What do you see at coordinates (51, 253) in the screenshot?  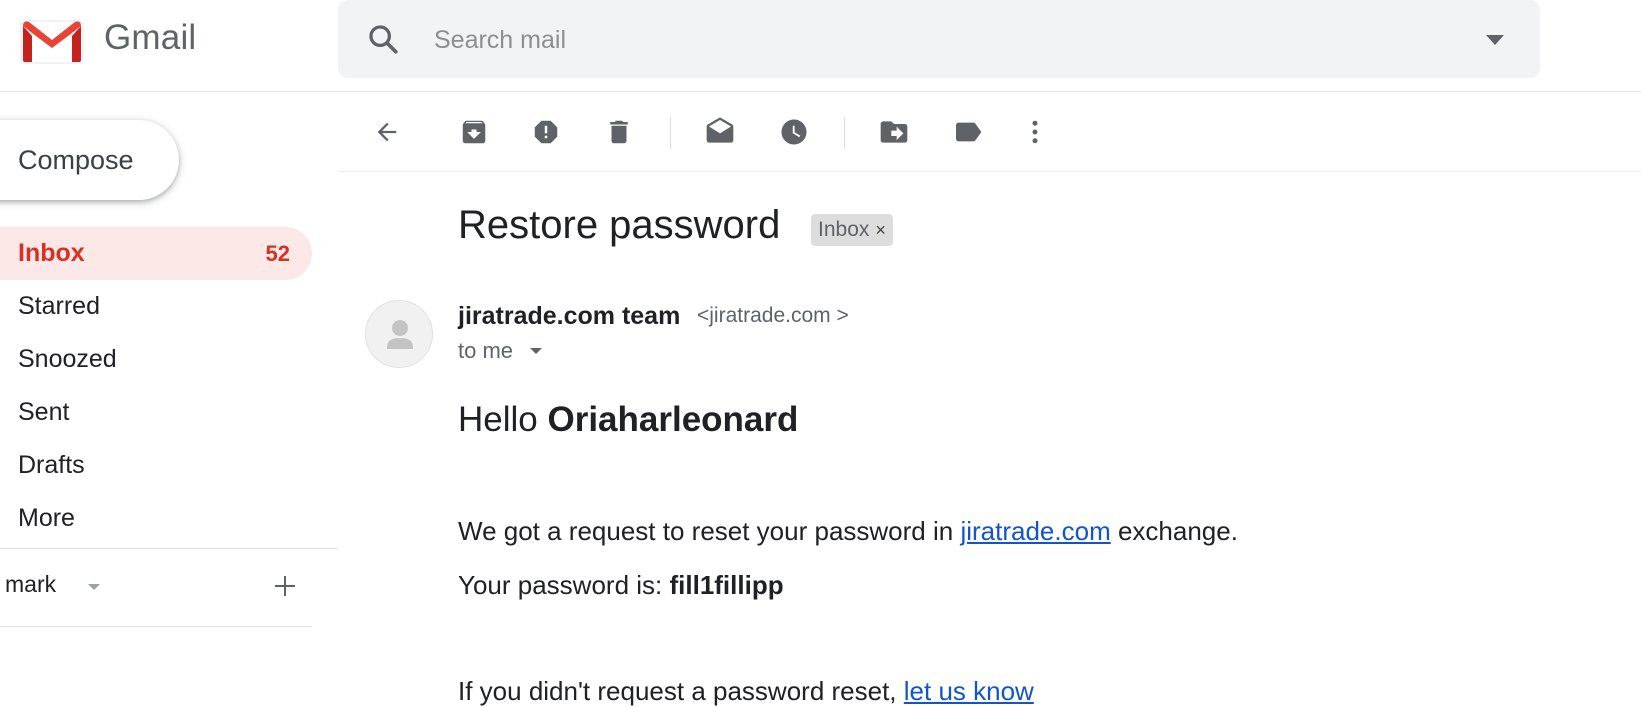 I see `sidebar-item-label: Inbox` at bounding box center [51, 253].